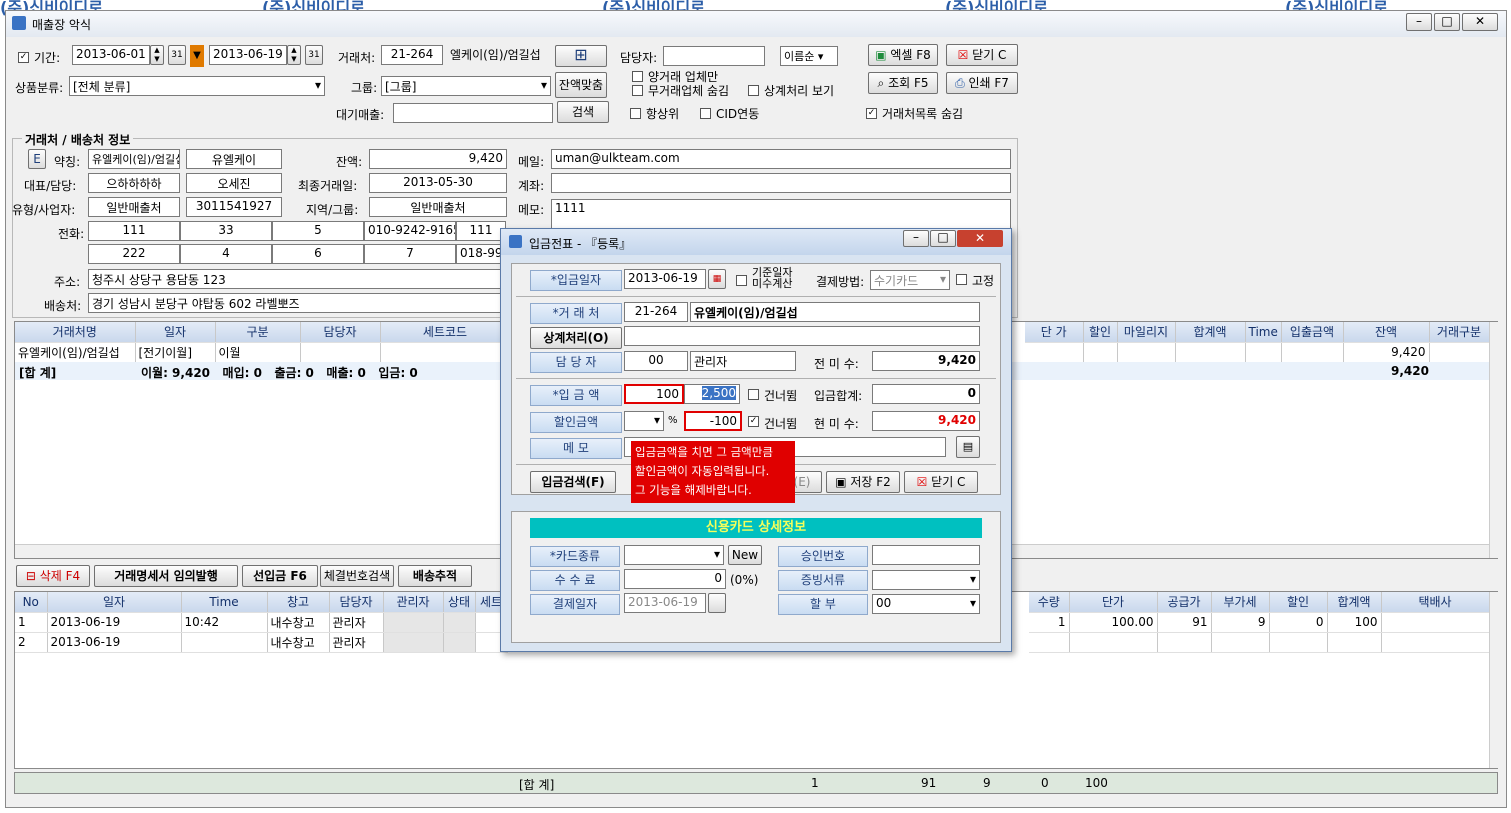  Describe the element at coordinates (581, 56) in the screenshot. I see `add-customer-button: ⊞` at that location.